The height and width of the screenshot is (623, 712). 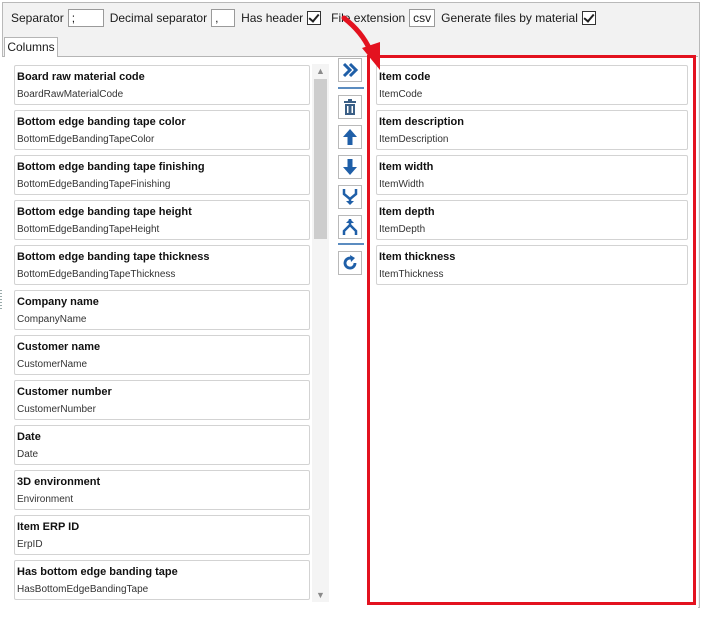 I want to click on column-title: Company name, so click(x=58, y=302).